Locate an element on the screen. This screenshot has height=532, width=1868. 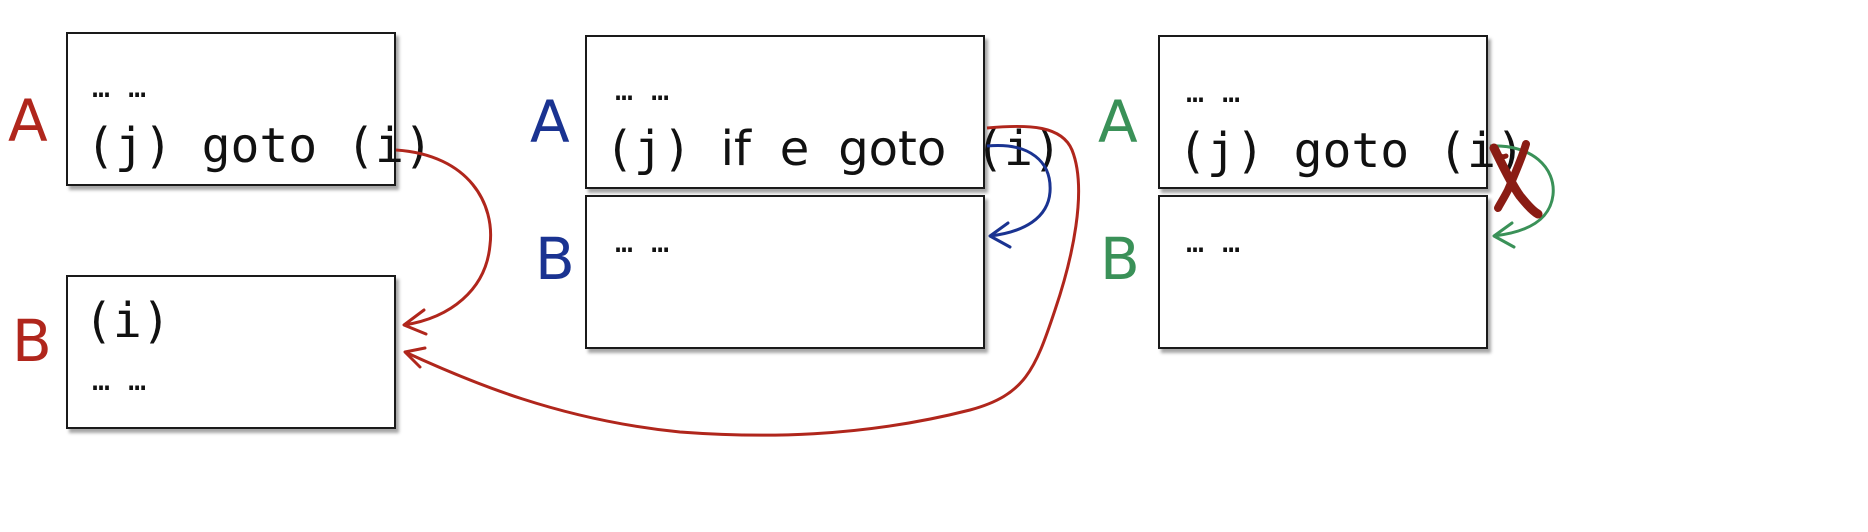
panel1-goto-arrow is located at coordinates (444, 237).